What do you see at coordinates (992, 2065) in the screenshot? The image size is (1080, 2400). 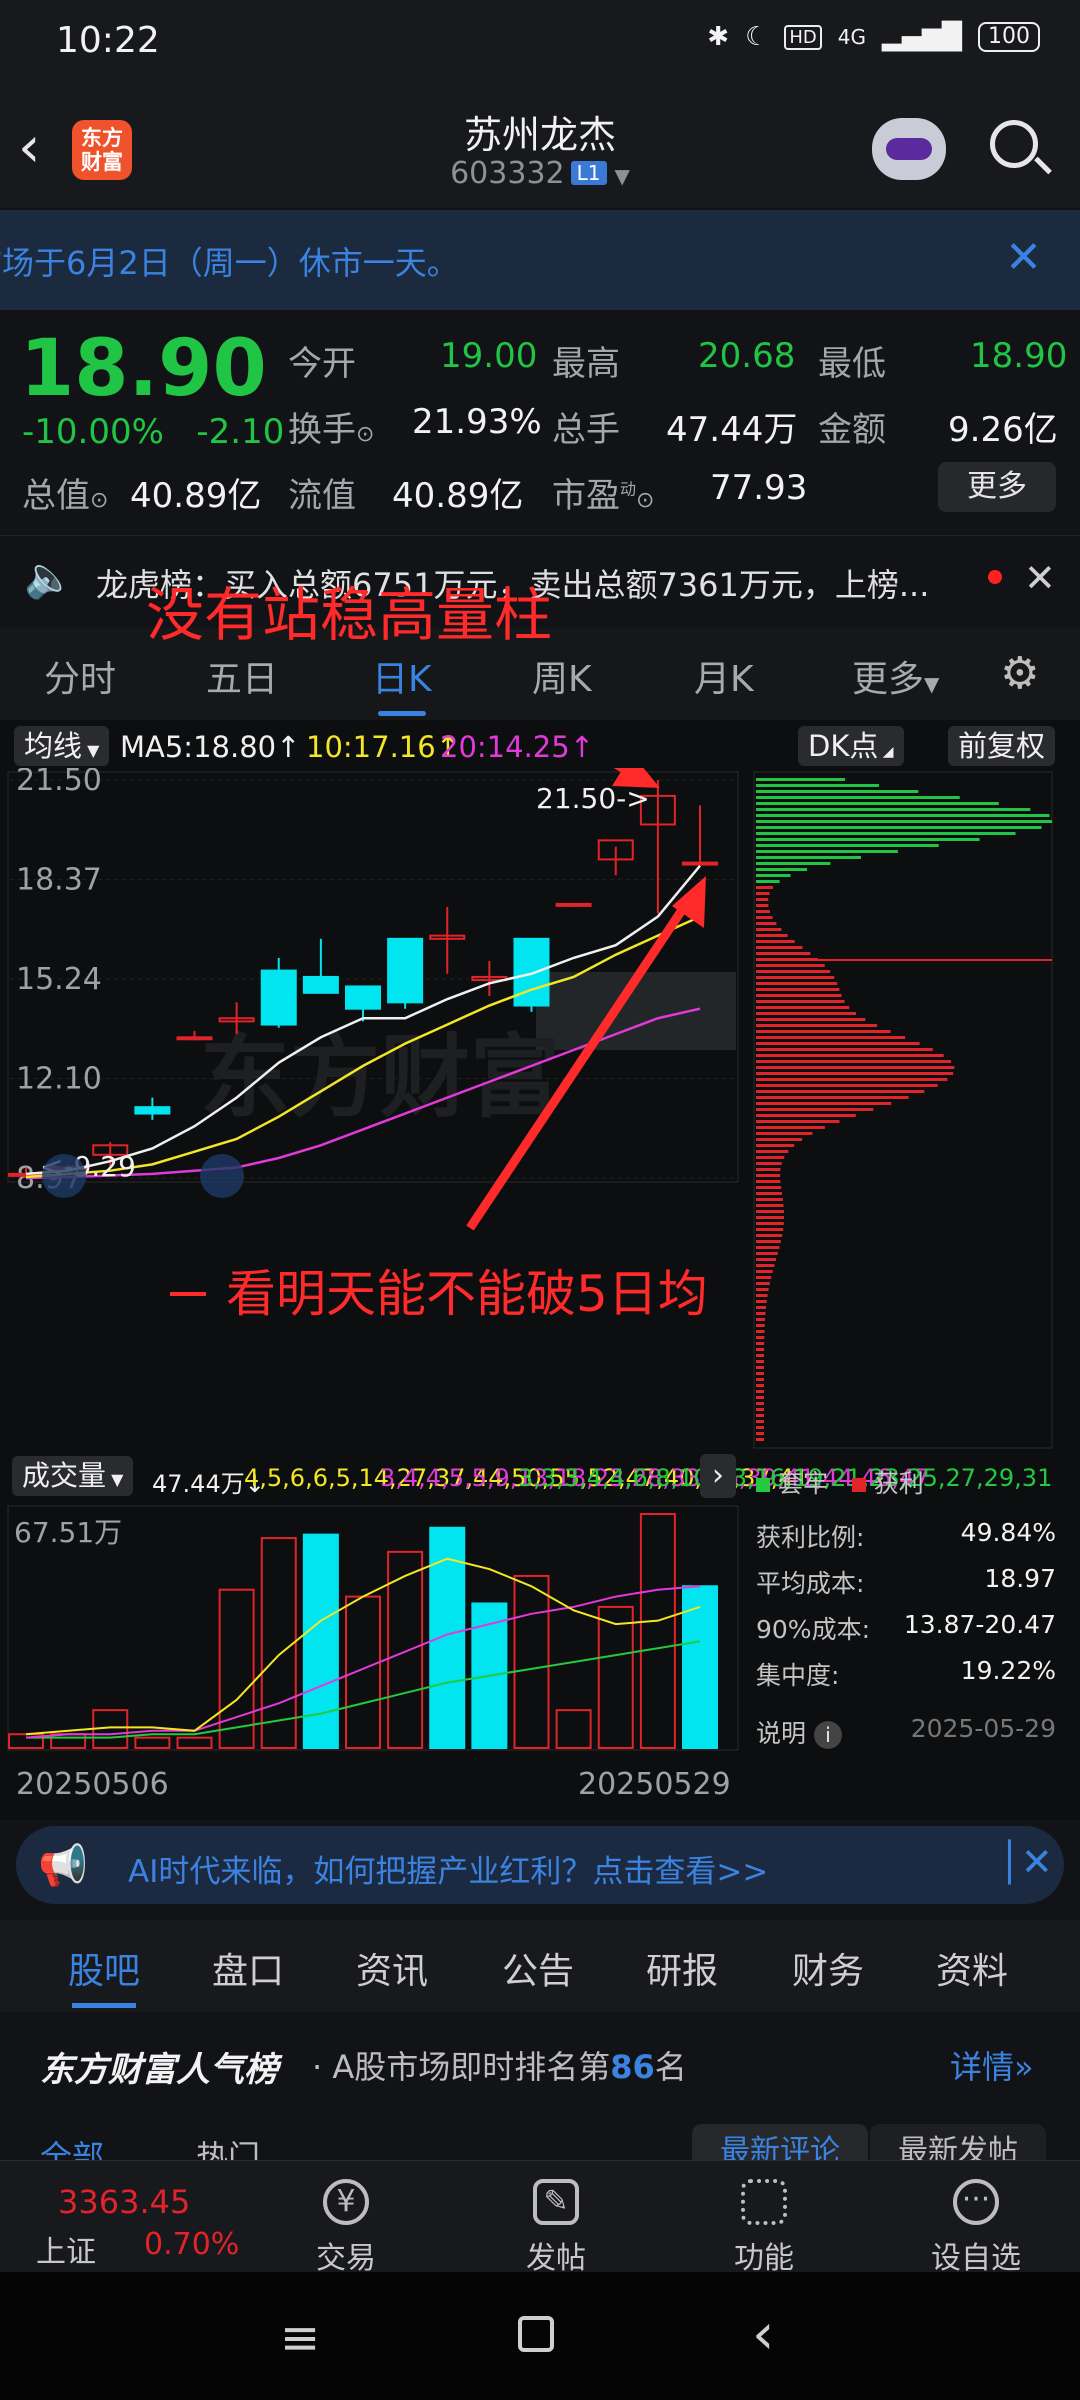 I see `rank-detail-link: 详情»` at bounding box center [992, 2065].